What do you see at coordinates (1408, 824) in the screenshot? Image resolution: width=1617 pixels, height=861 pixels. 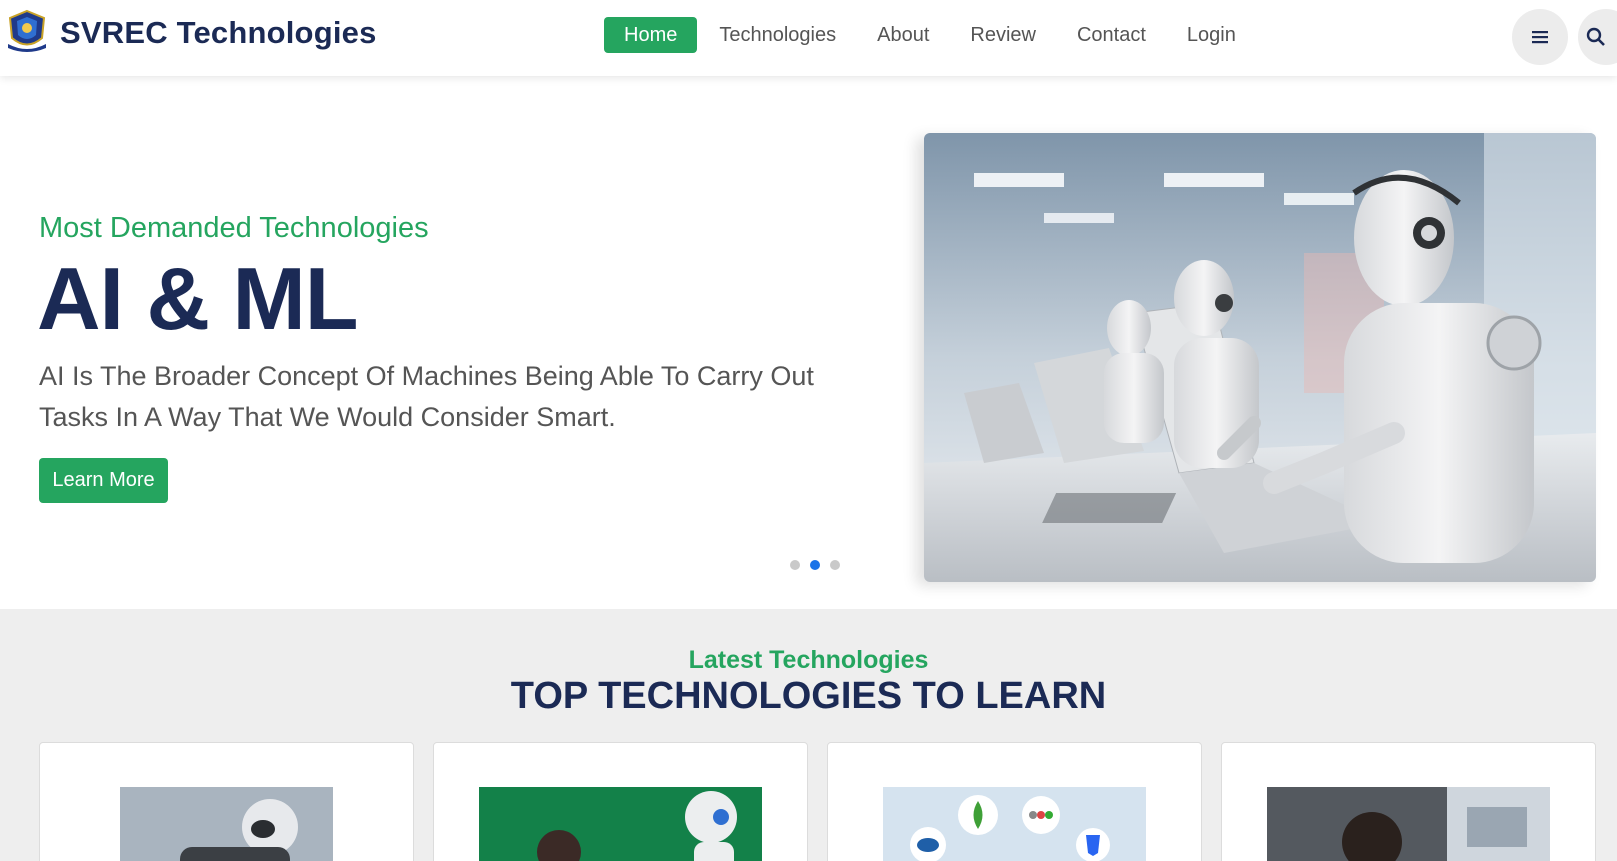 I see `office-thumbnail` at bounding box center [1408, 824].